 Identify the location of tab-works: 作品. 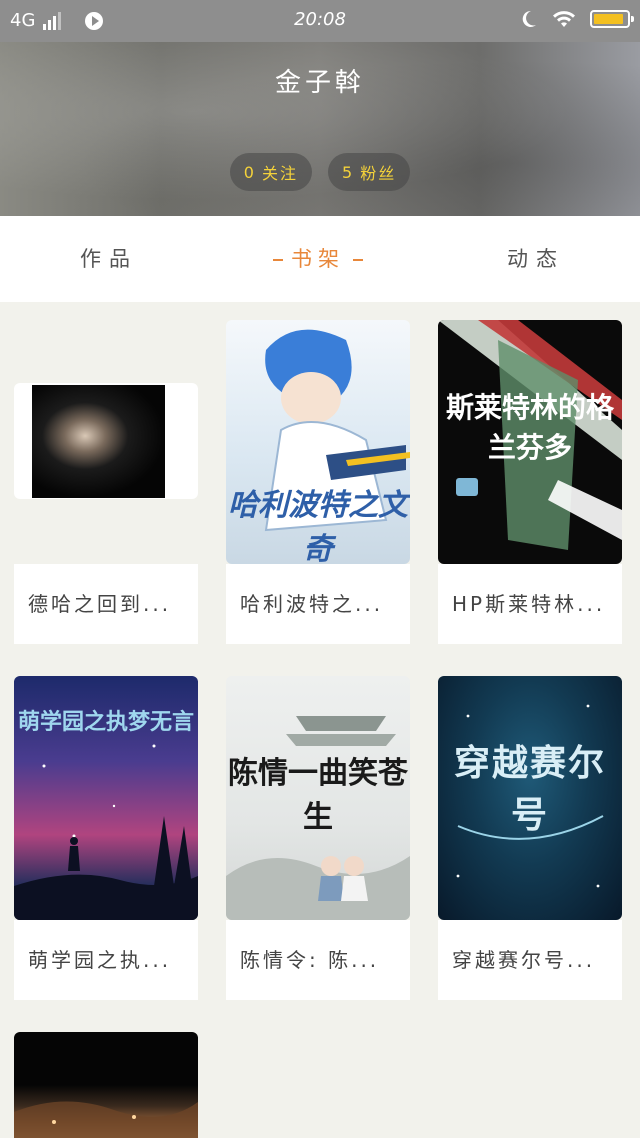
(109, 259).